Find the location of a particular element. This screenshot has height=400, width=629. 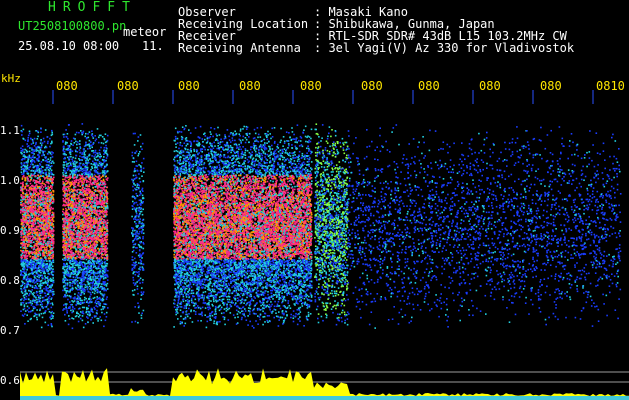

meteor-count: 11. is located at coordinates (153, 46).